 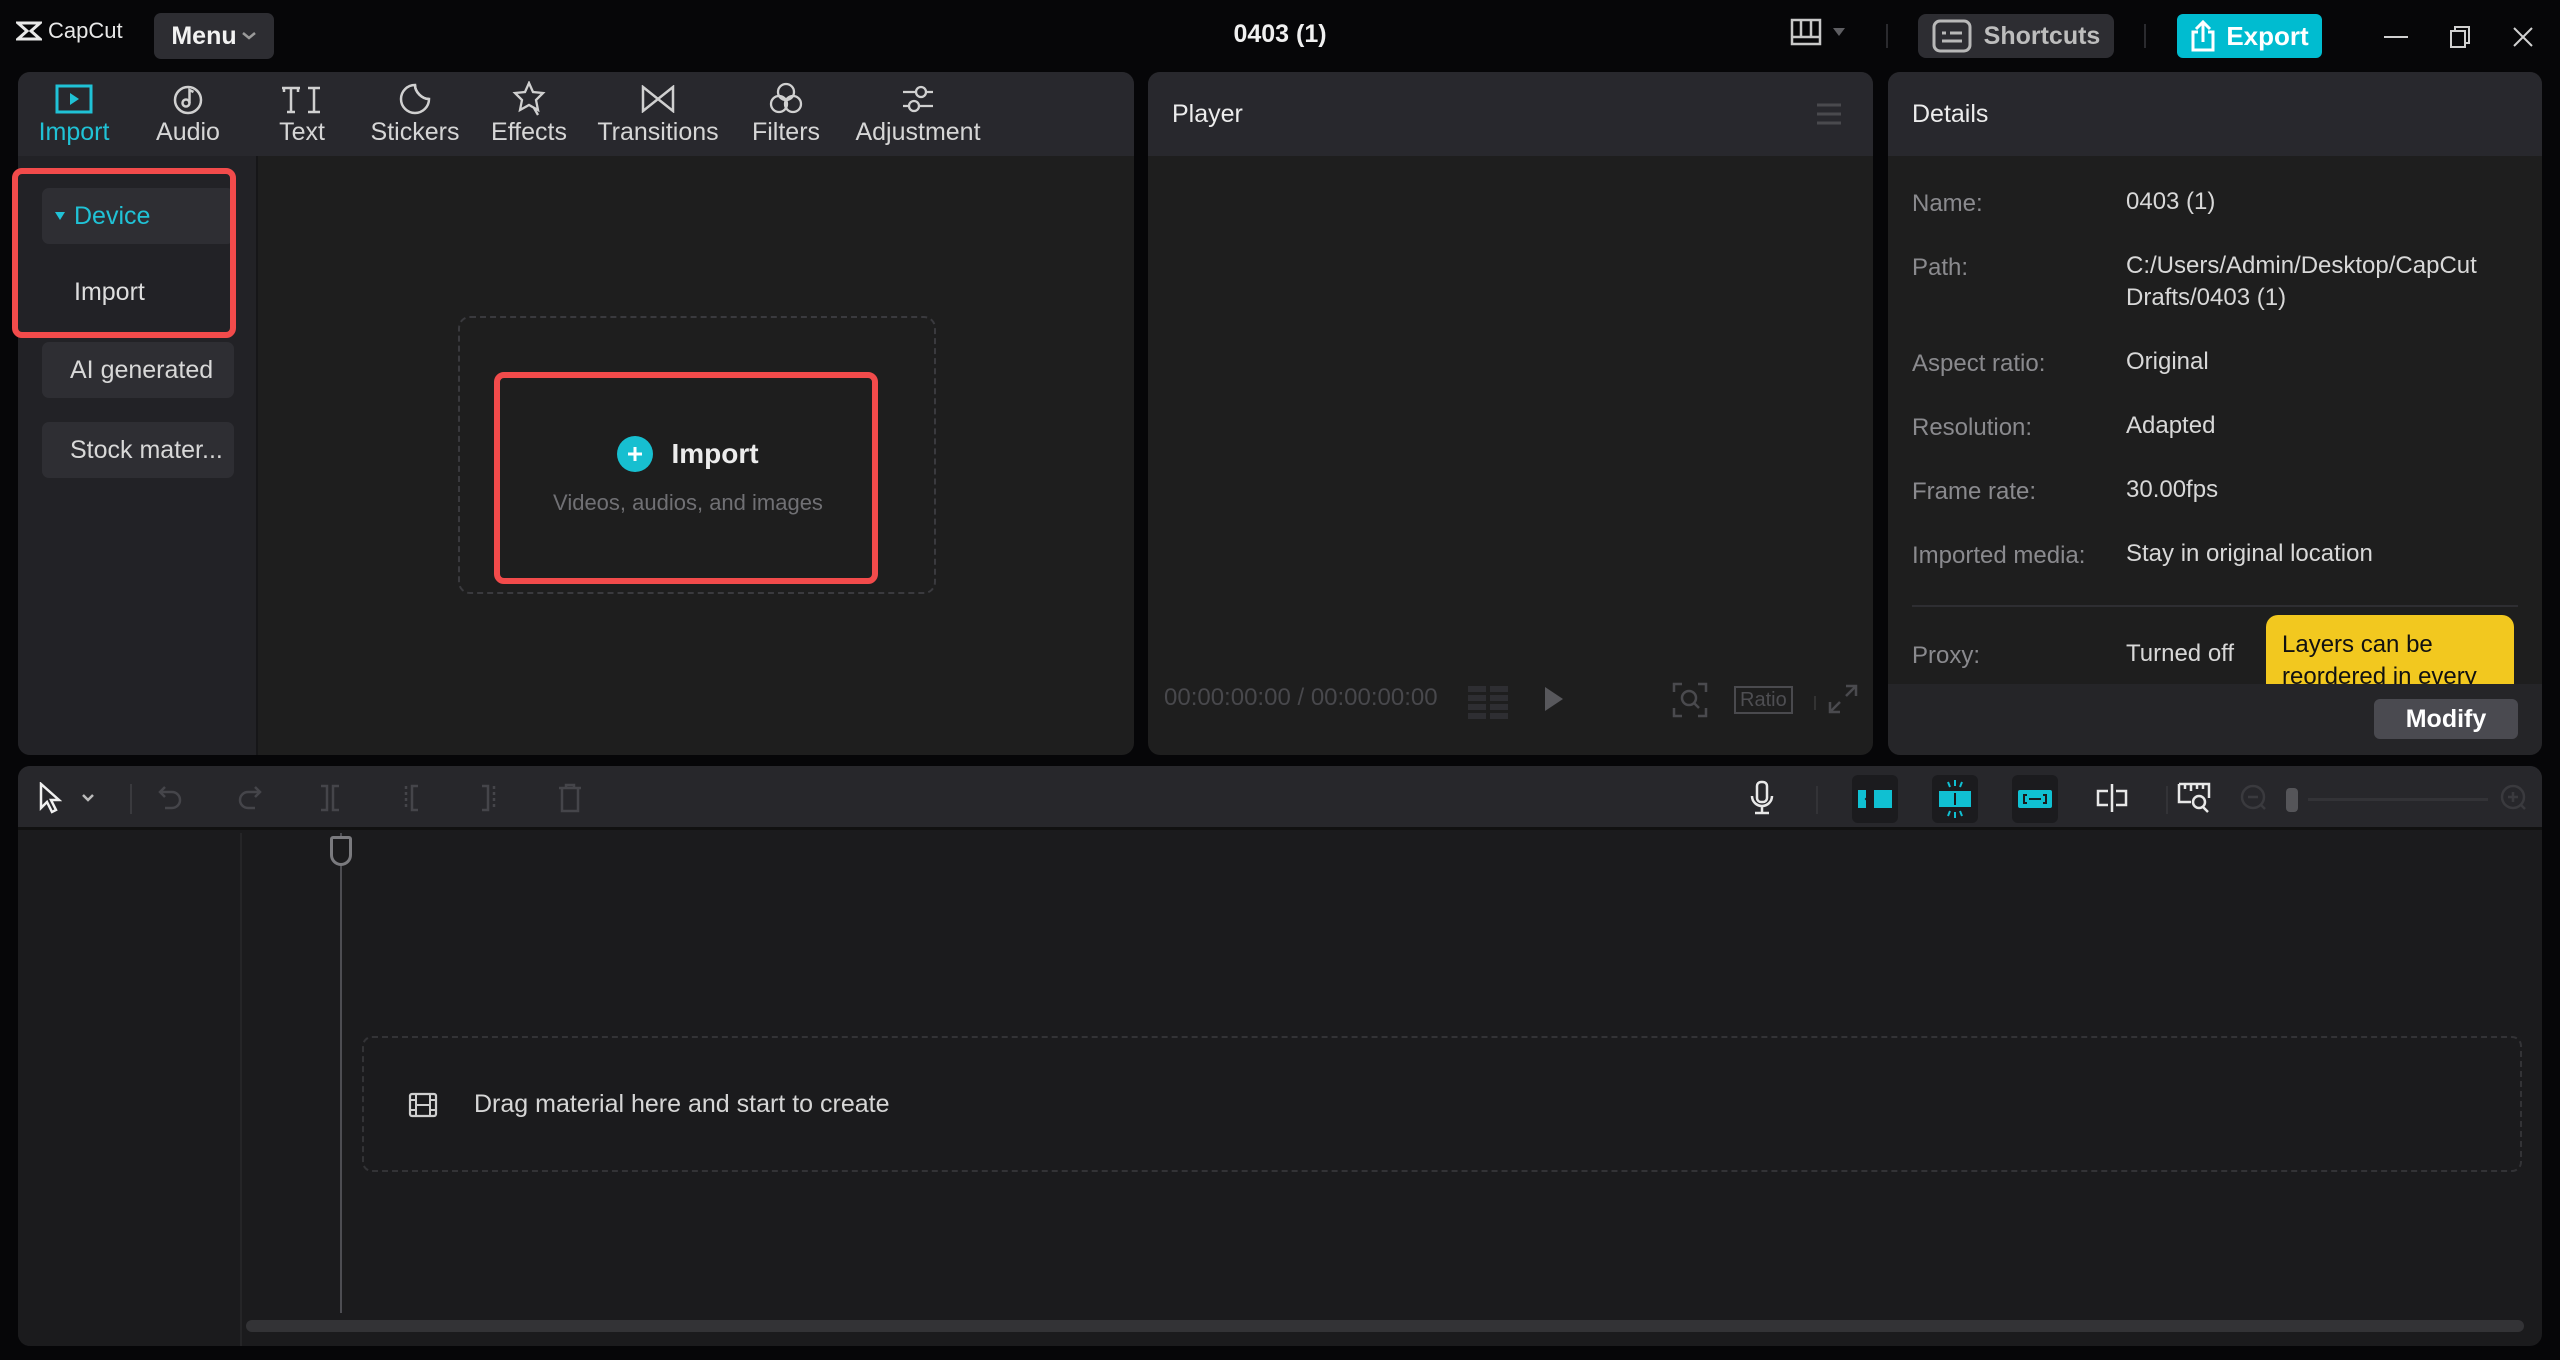 I want to click on player-controls: 00:00:00:00 / 00:00:00:00 Ratio, so click(x=1510, y=699).